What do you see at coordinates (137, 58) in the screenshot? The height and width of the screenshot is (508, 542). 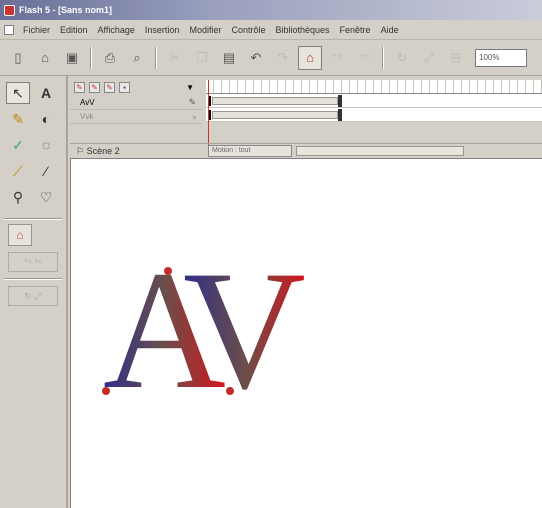 I see `print-preview-icon: ⌕` at bounding box center [137, 58].